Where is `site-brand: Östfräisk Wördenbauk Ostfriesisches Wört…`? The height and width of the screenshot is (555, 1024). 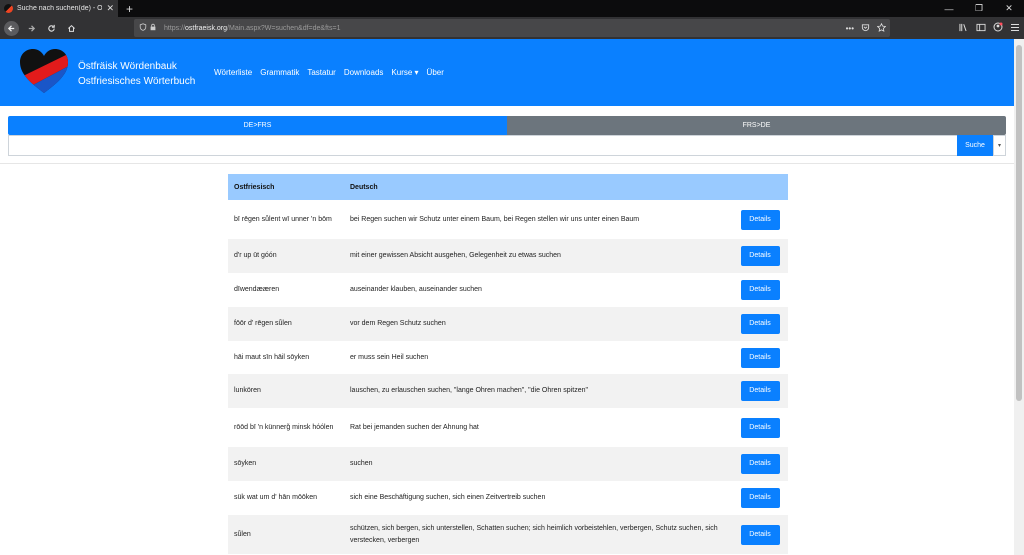 site-brand: Östfräisk Wördenbauk Ostfriesisches Wört… is located at coordinates (136, 74).